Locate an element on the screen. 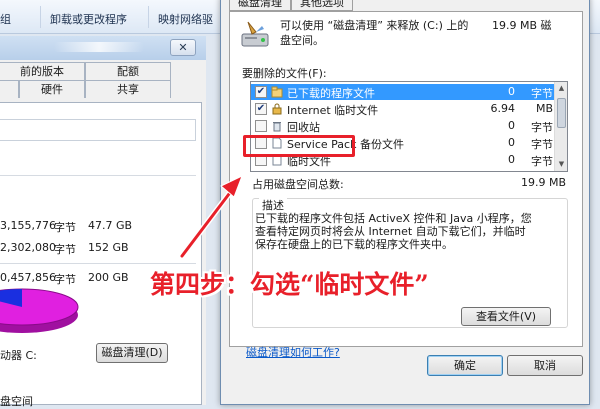  tab-previous-versions: 前的版本 is located at coordinates (42, 71).